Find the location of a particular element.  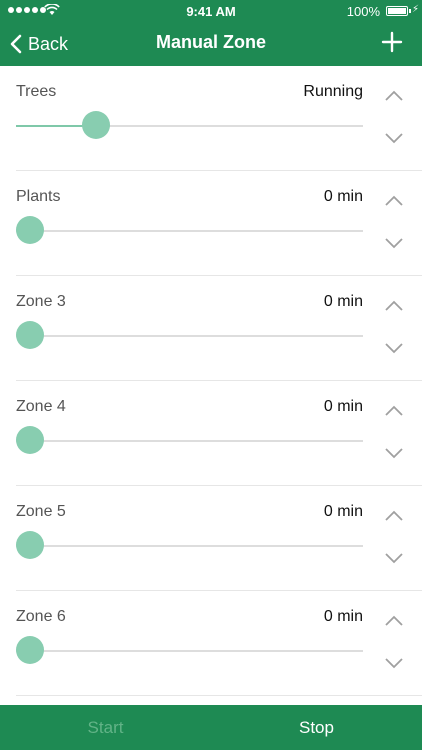

zone-row: Zone 6 0 min is located at coordinates (219, 643).